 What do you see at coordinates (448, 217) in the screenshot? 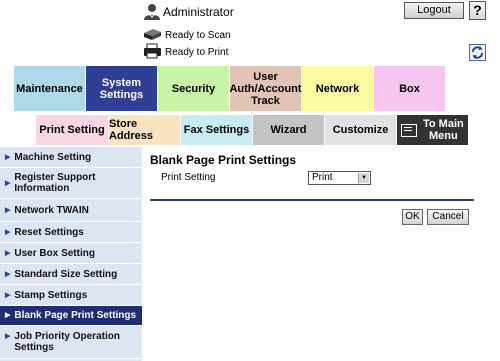
I see `cancel-button: Cancel` at bounding box center [448, 217].